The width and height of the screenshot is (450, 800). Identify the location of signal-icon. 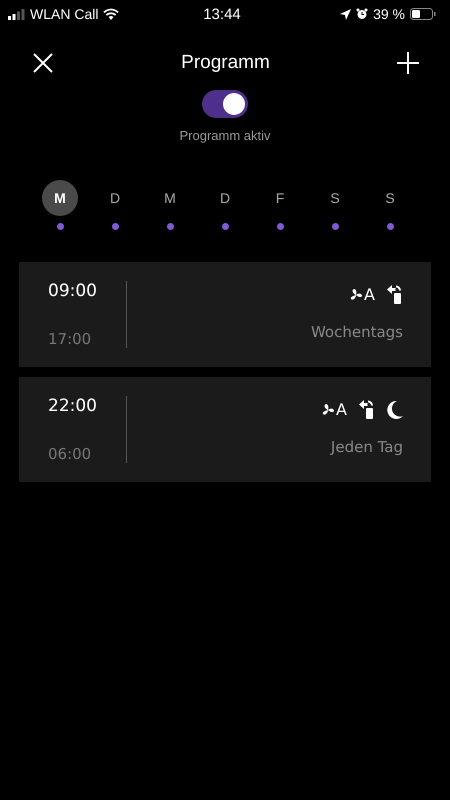
(16, 14).